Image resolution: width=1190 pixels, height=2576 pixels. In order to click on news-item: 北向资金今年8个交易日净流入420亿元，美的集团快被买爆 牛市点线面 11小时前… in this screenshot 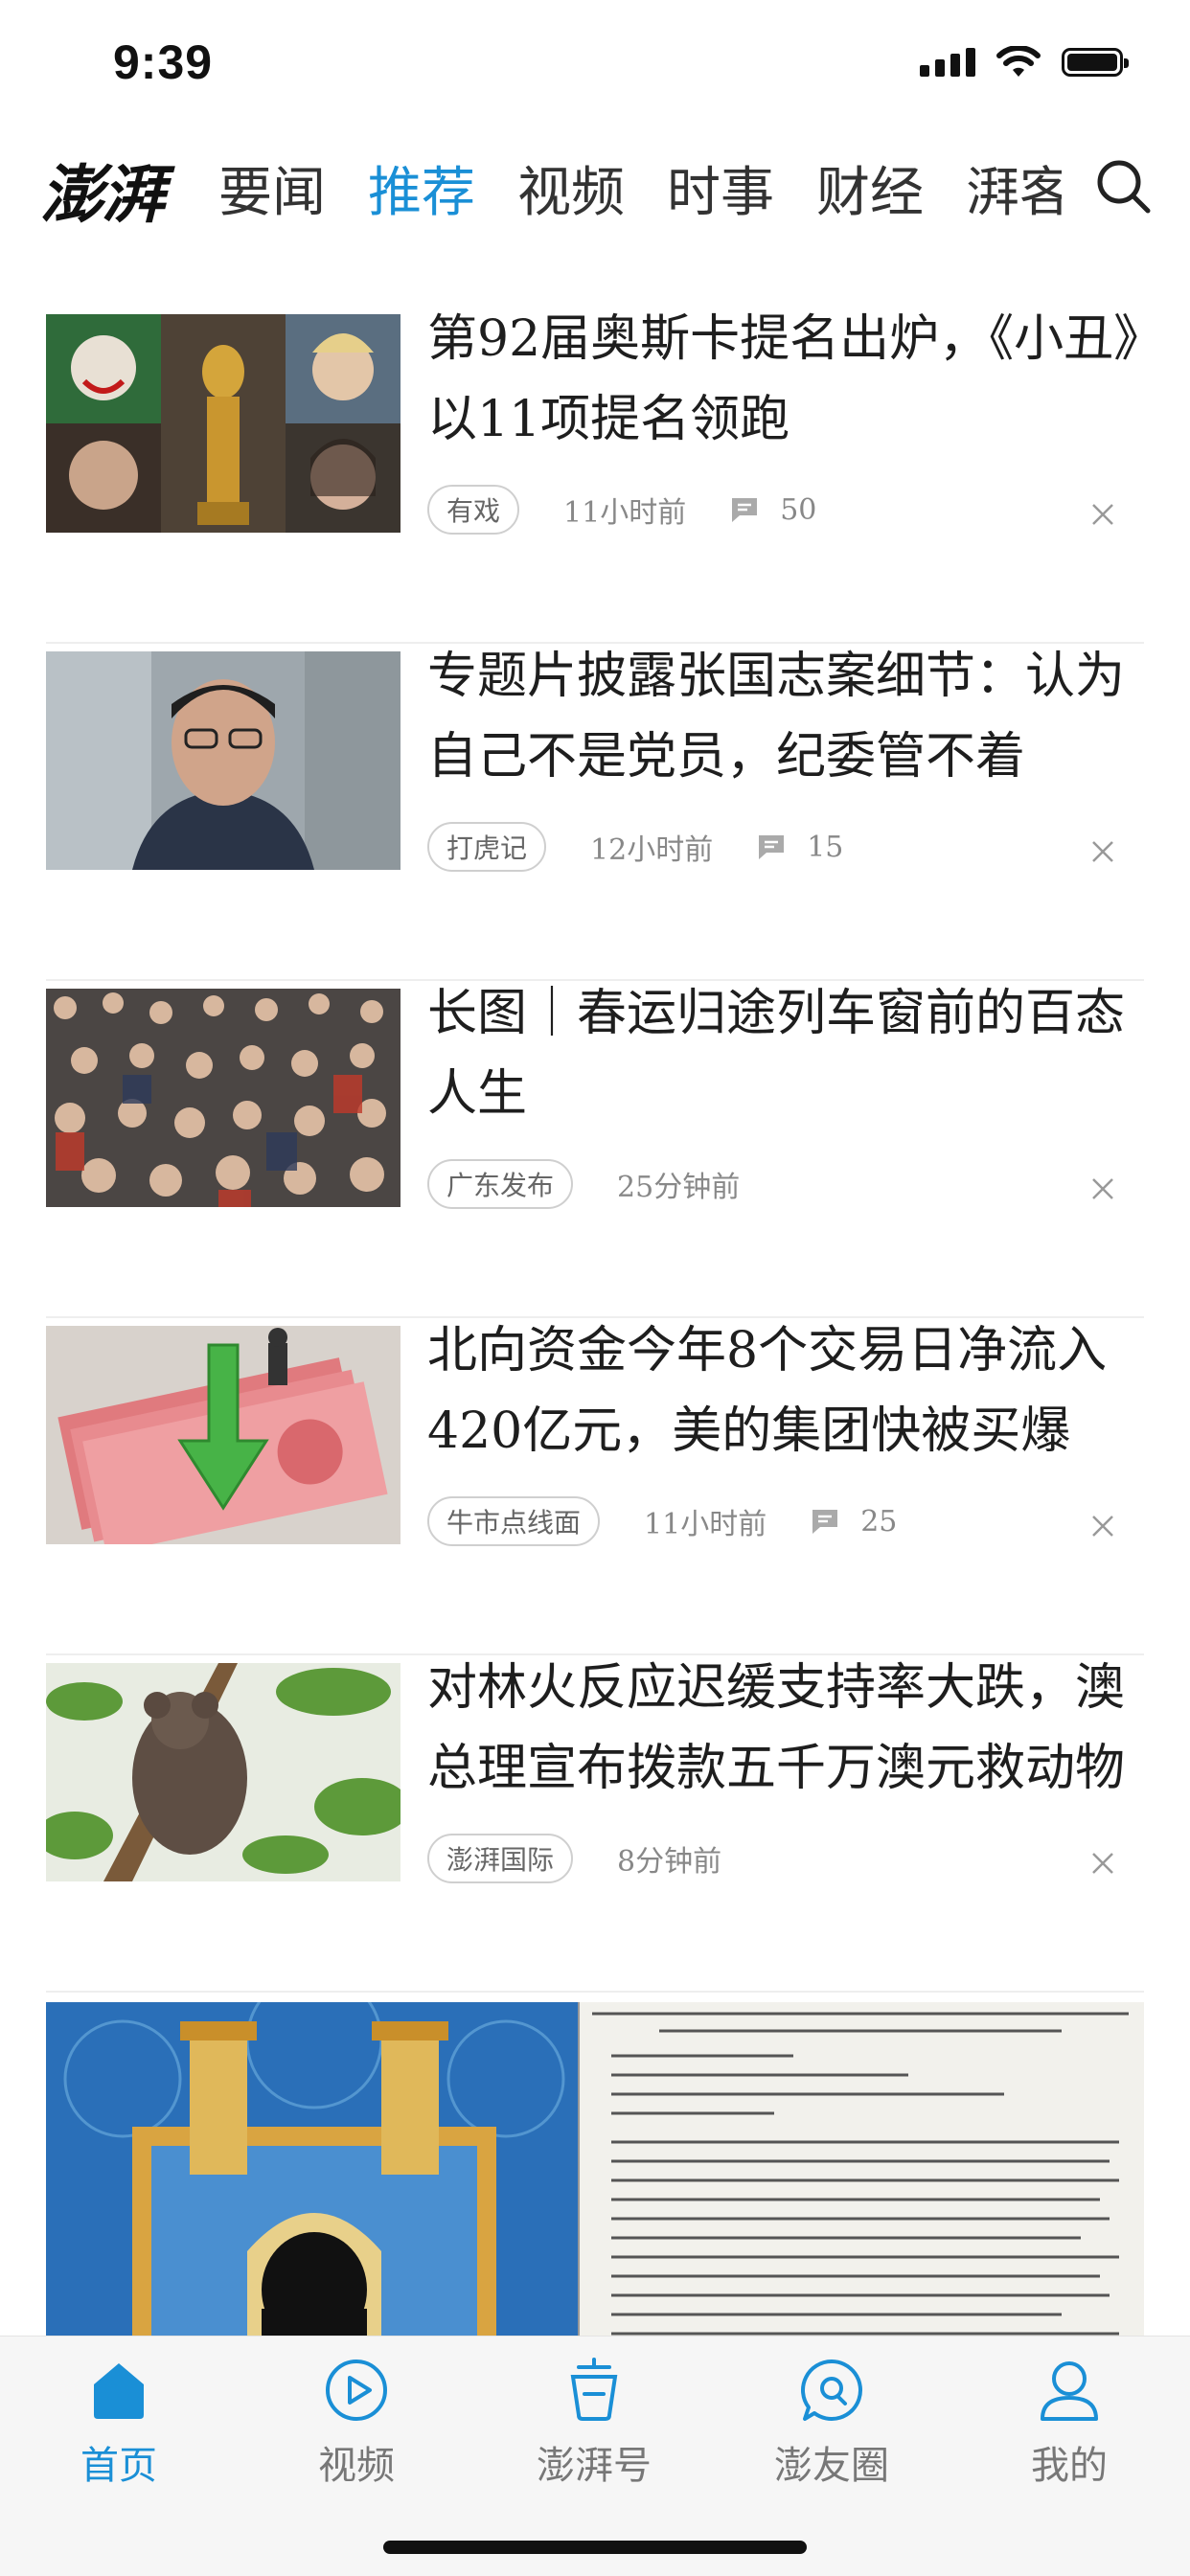, I will do `click(595, 1487)`.